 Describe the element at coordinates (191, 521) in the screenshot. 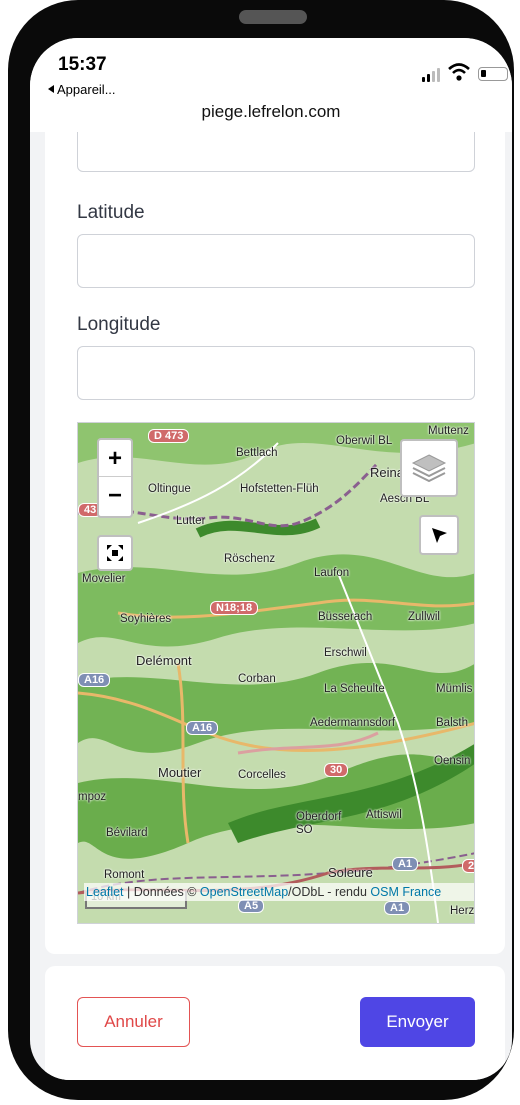

I see `map-place: Lutter` at that location.